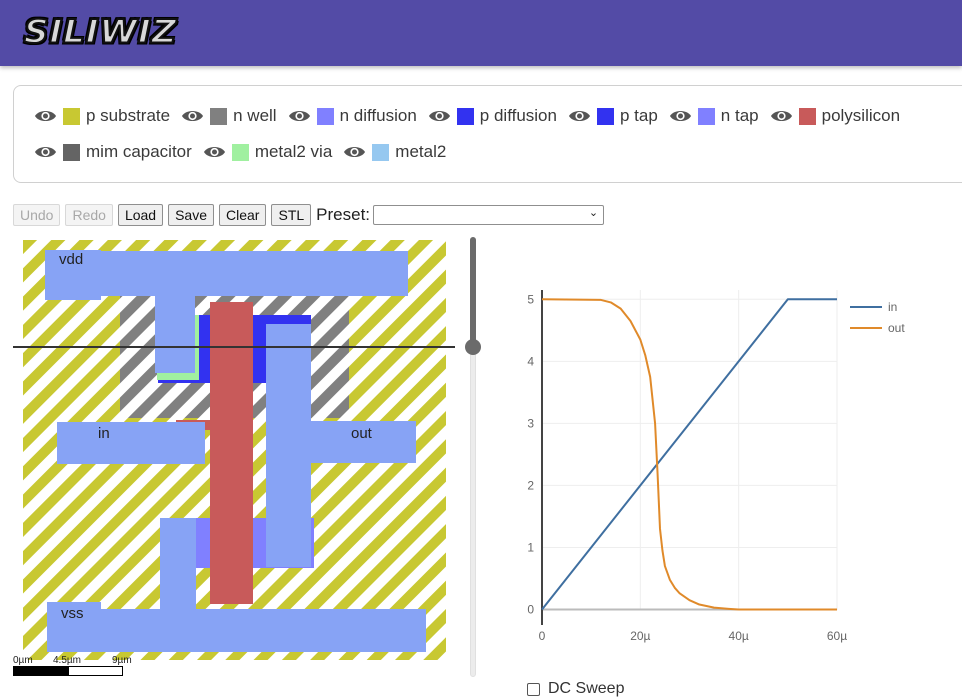 The image size is (962, 698). I want to click on vss-label: vss, so click(72, 613).